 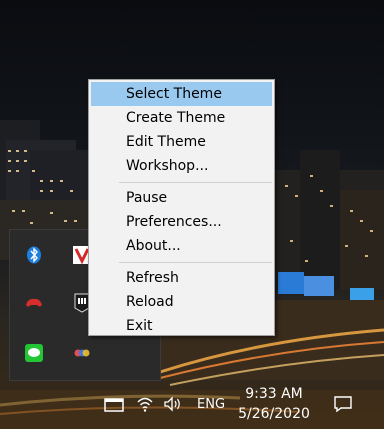 What do you see at coordinates (274, 414) in the screenshot?
I see `clock-date: 5/26/2020` at bounding box center [274, 414].